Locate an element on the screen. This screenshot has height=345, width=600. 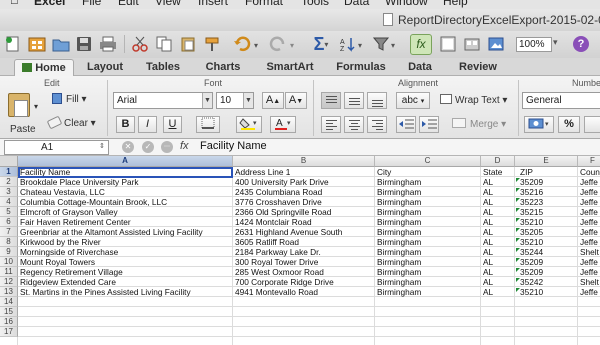
table-cell: Brookdale Place University Park is located at coordinates (125, 182).